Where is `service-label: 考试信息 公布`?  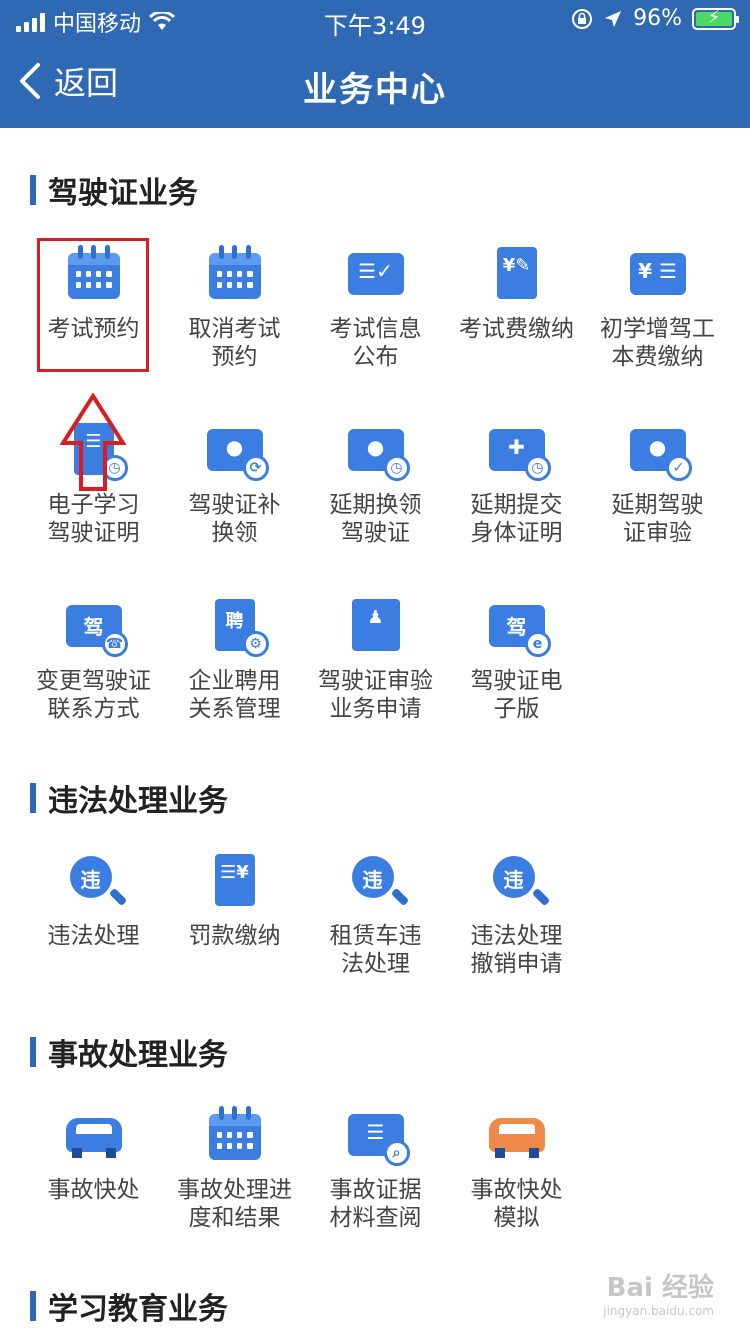 service-label: 考试信息 公布 is located at coordinates (375, 343).